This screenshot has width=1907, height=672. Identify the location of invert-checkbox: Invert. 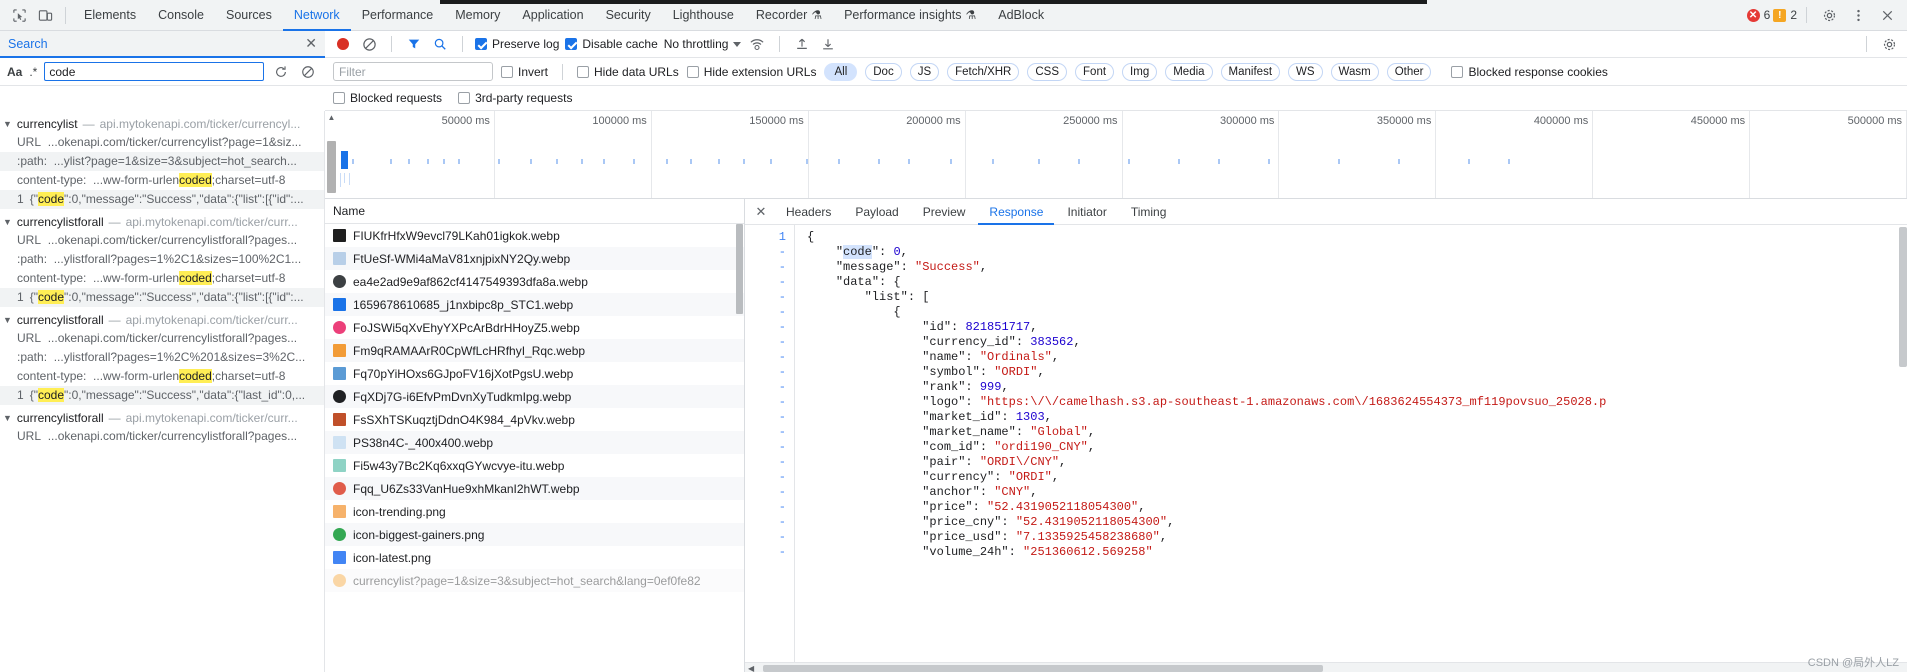
(524, 72).